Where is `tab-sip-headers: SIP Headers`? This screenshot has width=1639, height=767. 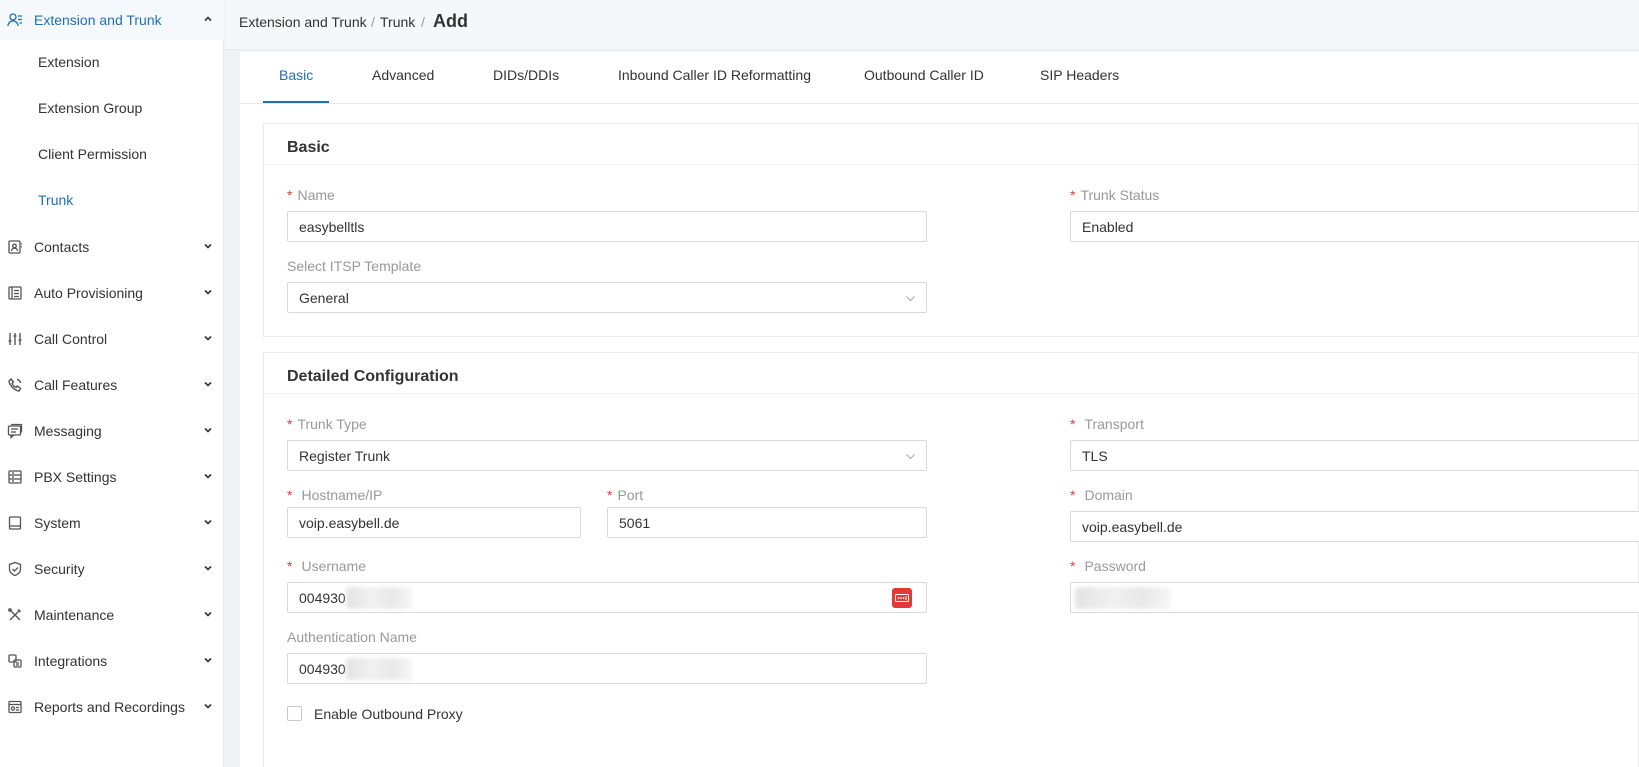
tab-sip-headers: SIP Headers is located at coordinates (1079, 75).